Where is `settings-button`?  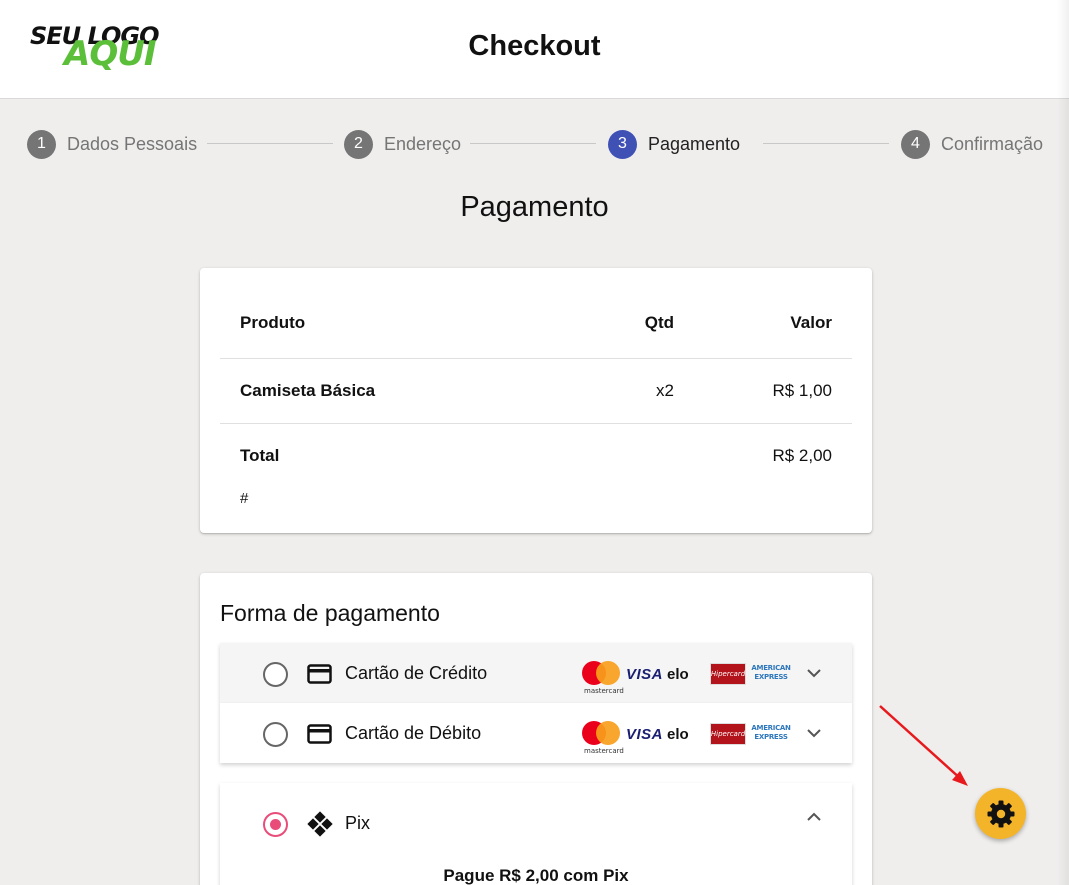 settings-button is located at coordinates (1000, 813).